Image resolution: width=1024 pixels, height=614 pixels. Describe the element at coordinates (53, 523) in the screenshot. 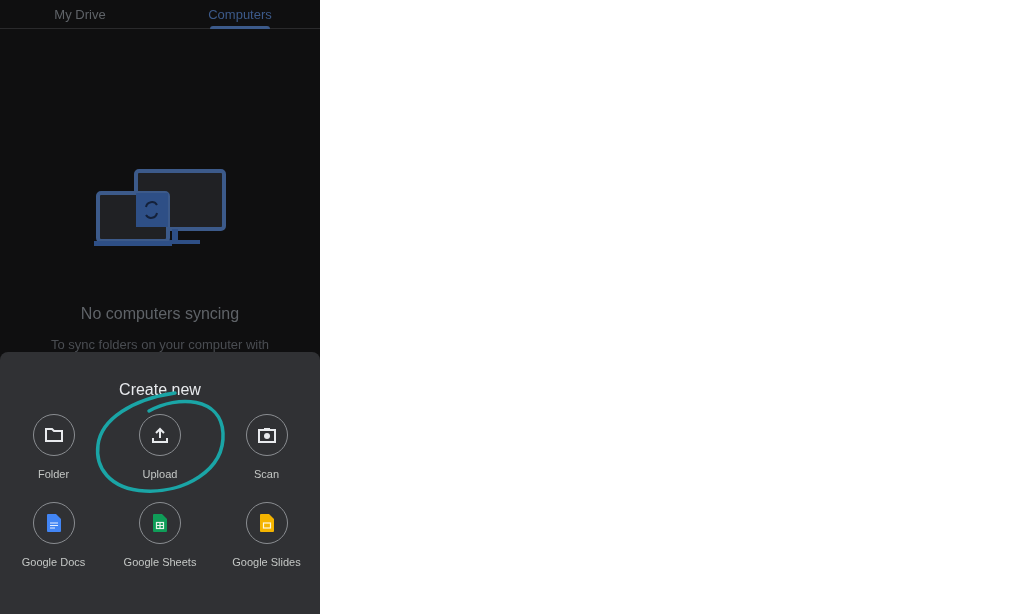

I see `document-icon` at that location.